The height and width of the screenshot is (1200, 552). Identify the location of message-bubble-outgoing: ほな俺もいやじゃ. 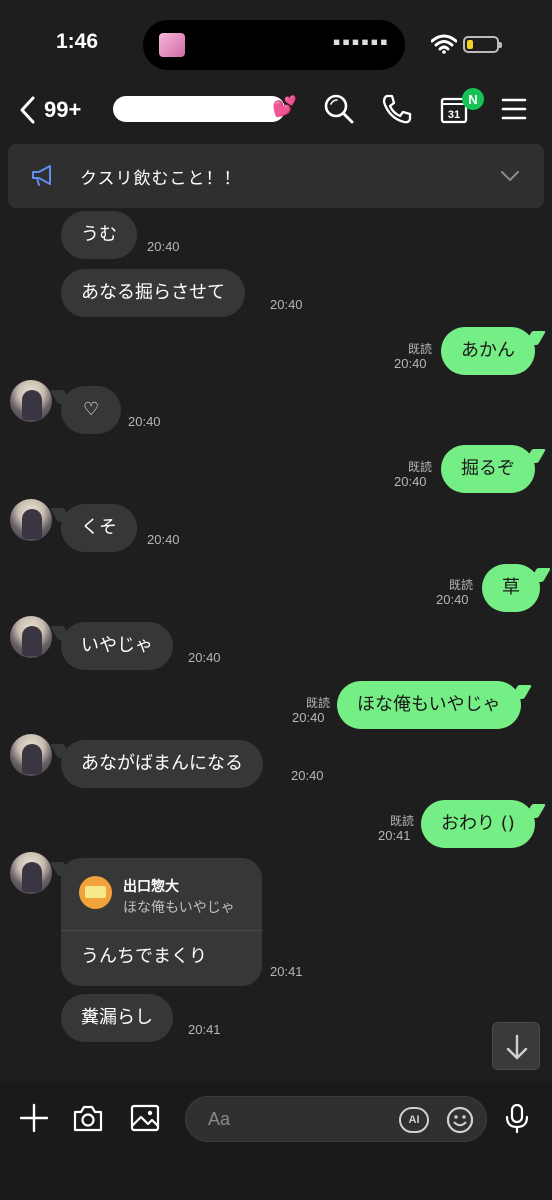
(434, 705).